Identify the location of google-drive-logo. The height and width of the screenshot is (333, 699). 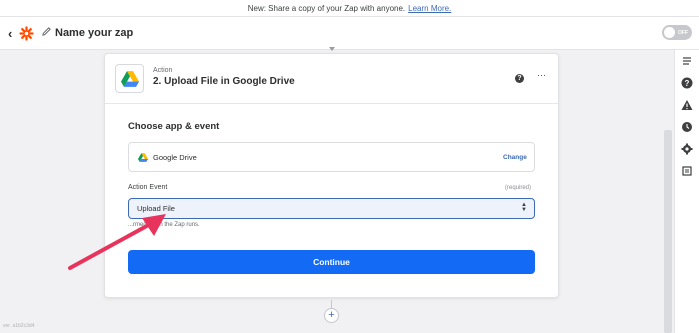
(129, 78).